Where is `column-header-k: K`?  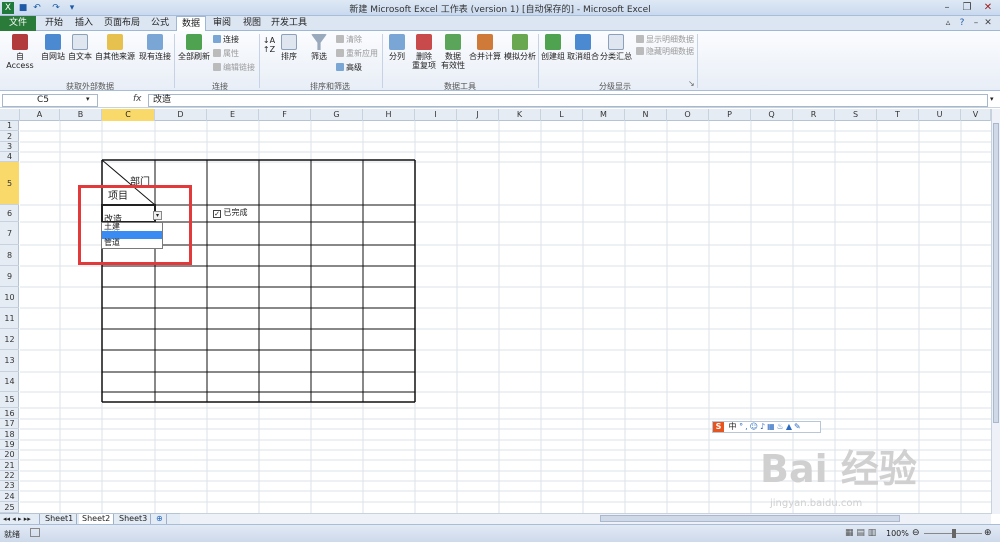
column-header-k: K is located at coordinates (520, 115).